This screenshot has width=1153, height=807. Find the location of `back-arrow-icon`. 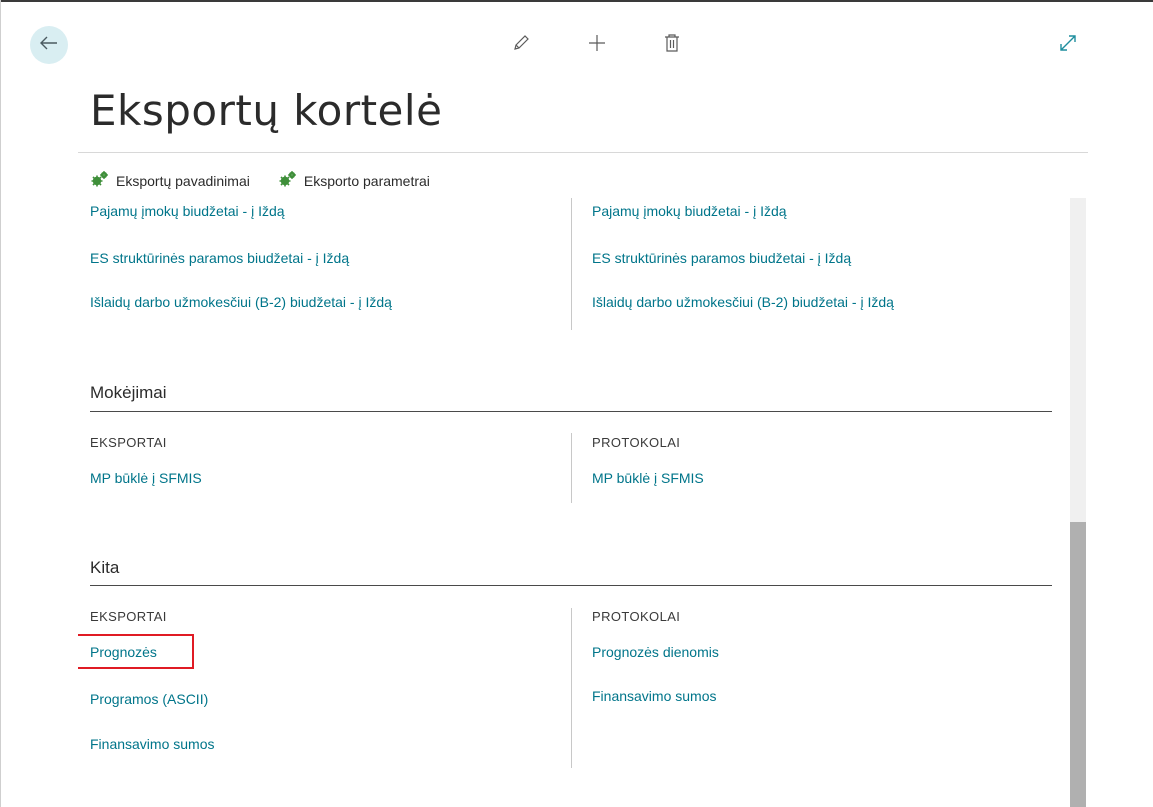

back-arrow-icon is located at coordinates (49, 45).